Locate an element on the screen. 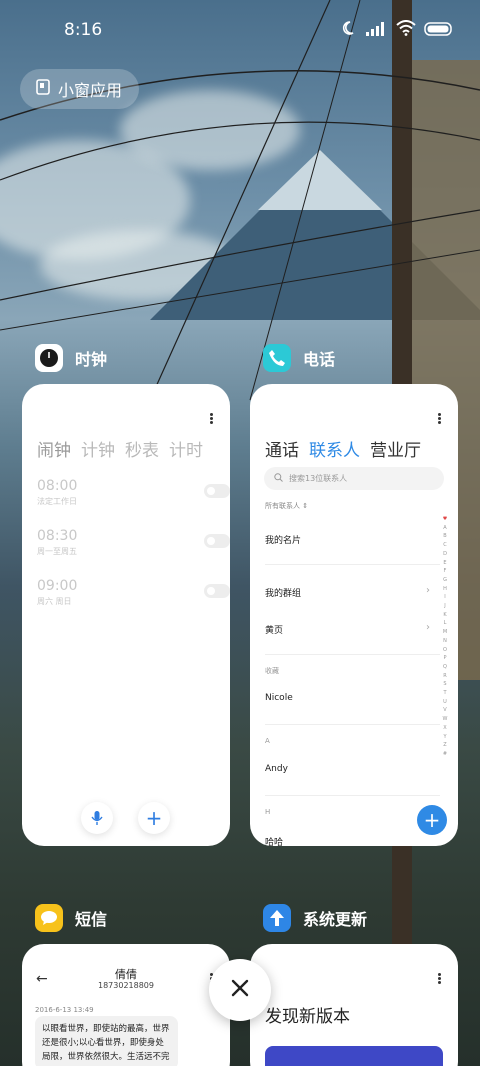 The image size is (480, 1066). app-header-update: 系统更新 is located at coordinates (315, 918).